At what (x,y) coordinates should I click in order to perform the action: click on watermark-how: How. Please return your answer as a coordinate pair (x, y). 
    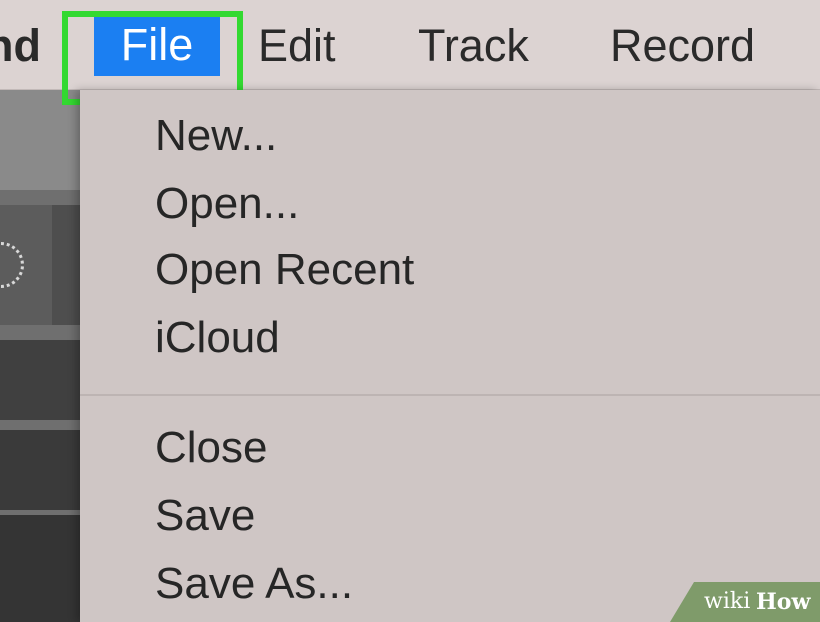
    Looking at the image, I should click on (783, 602).